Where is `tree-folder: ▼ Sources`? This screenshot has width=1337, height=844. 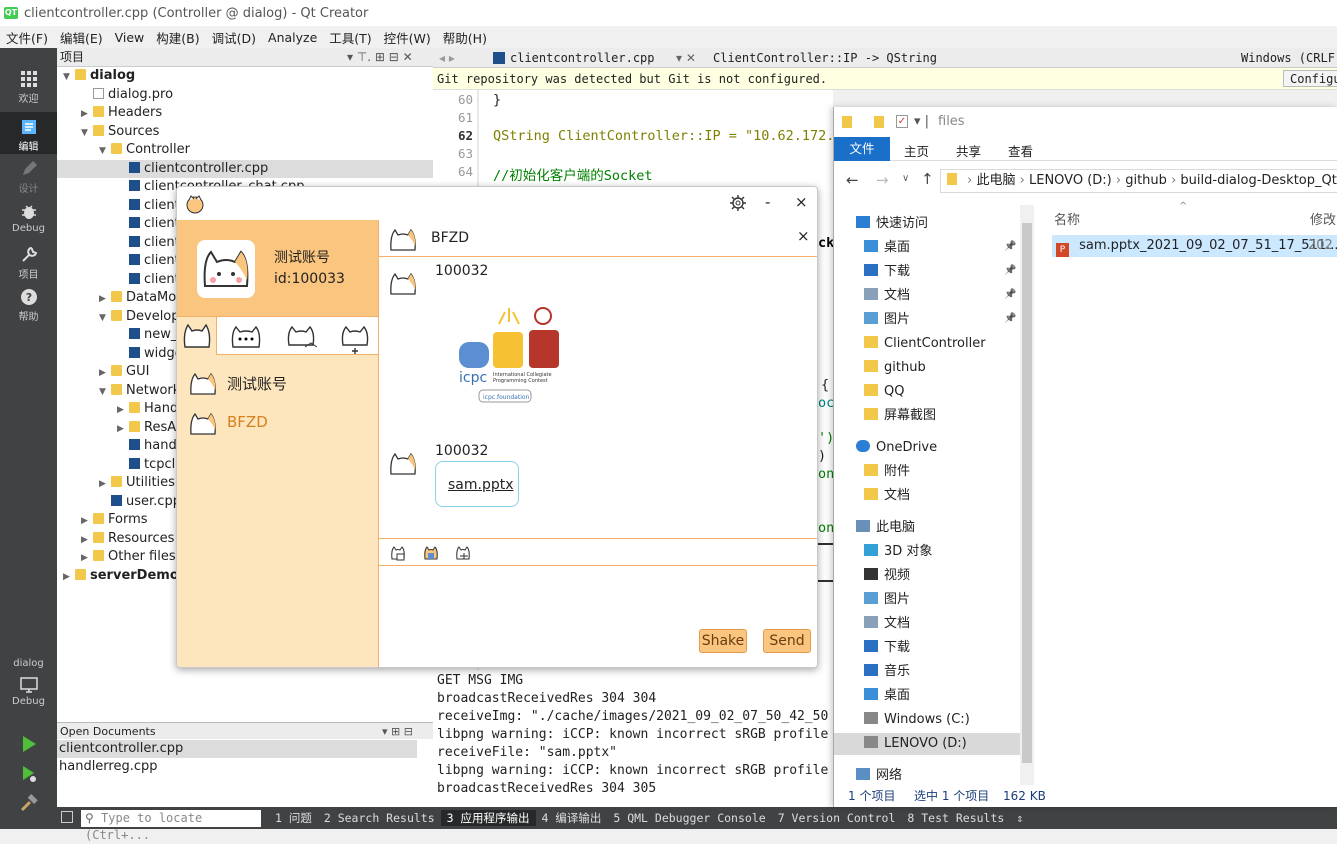 tree-folder: ▼ Sources is located at coordinates (108, 132).